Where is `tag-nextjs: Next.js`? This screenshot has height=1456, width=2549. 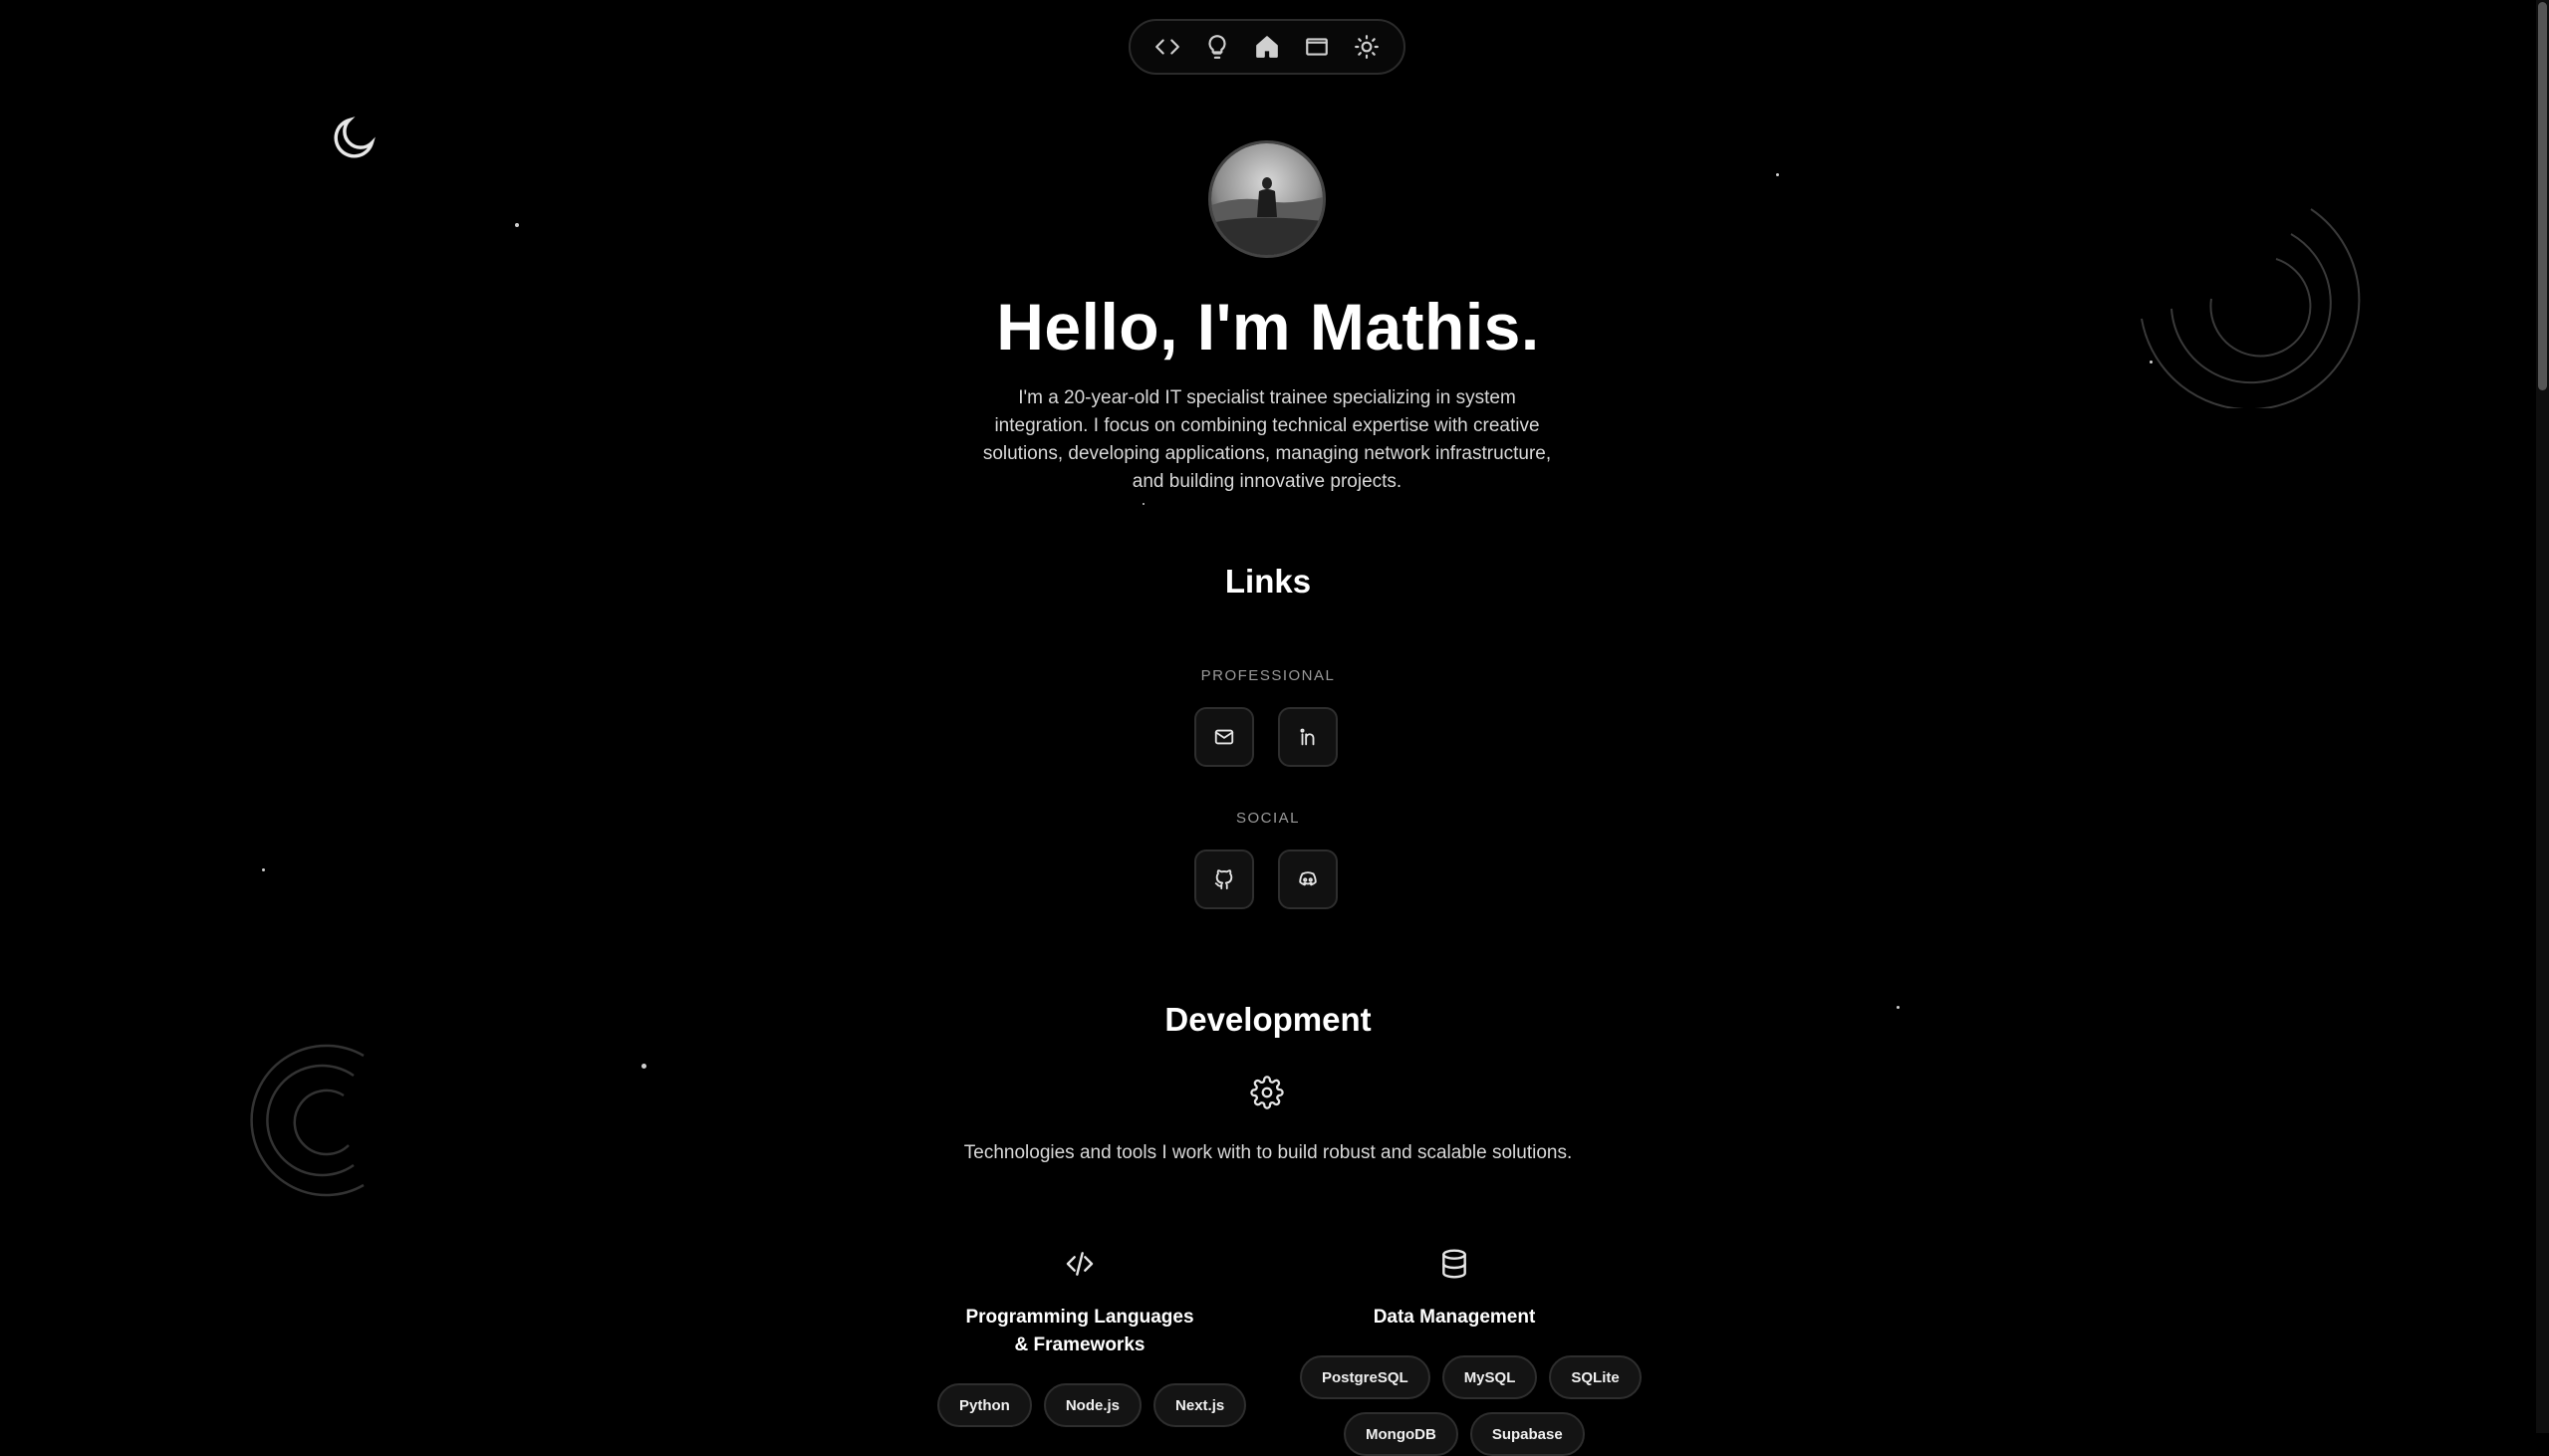
tag-nextjs: Next.js is located at coordinates (1200, 1405).